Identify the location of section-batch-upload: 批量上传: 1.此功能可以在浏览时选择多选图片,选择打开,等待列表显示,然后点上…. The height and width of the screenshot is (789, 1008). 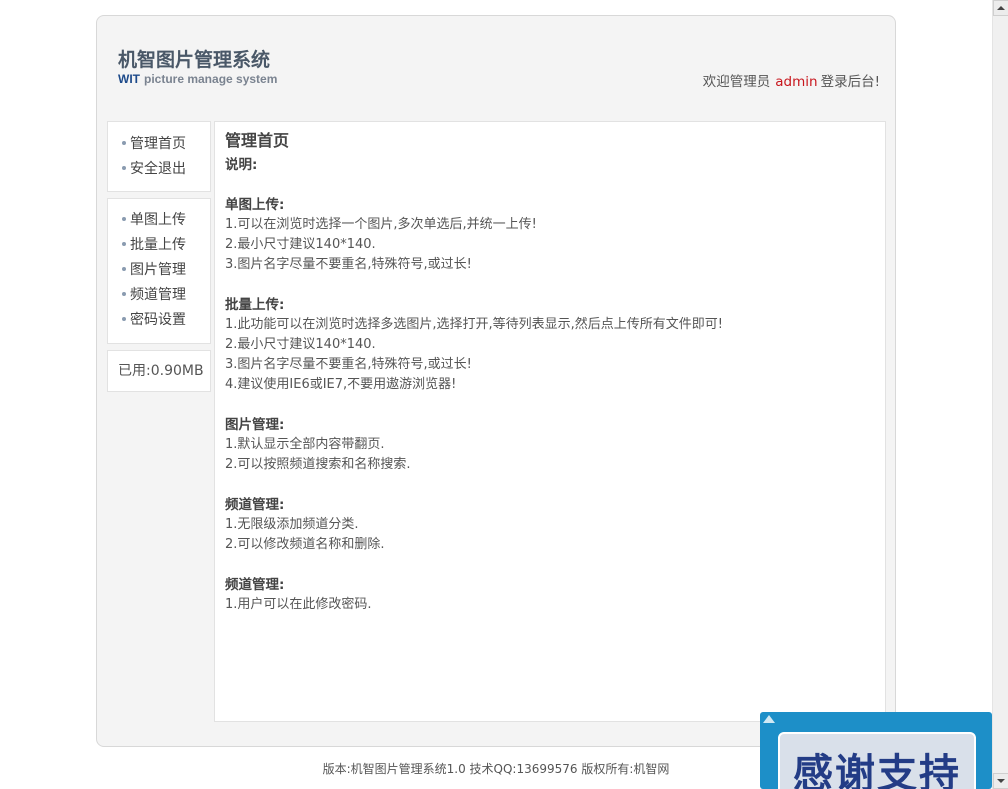
(550, 345).